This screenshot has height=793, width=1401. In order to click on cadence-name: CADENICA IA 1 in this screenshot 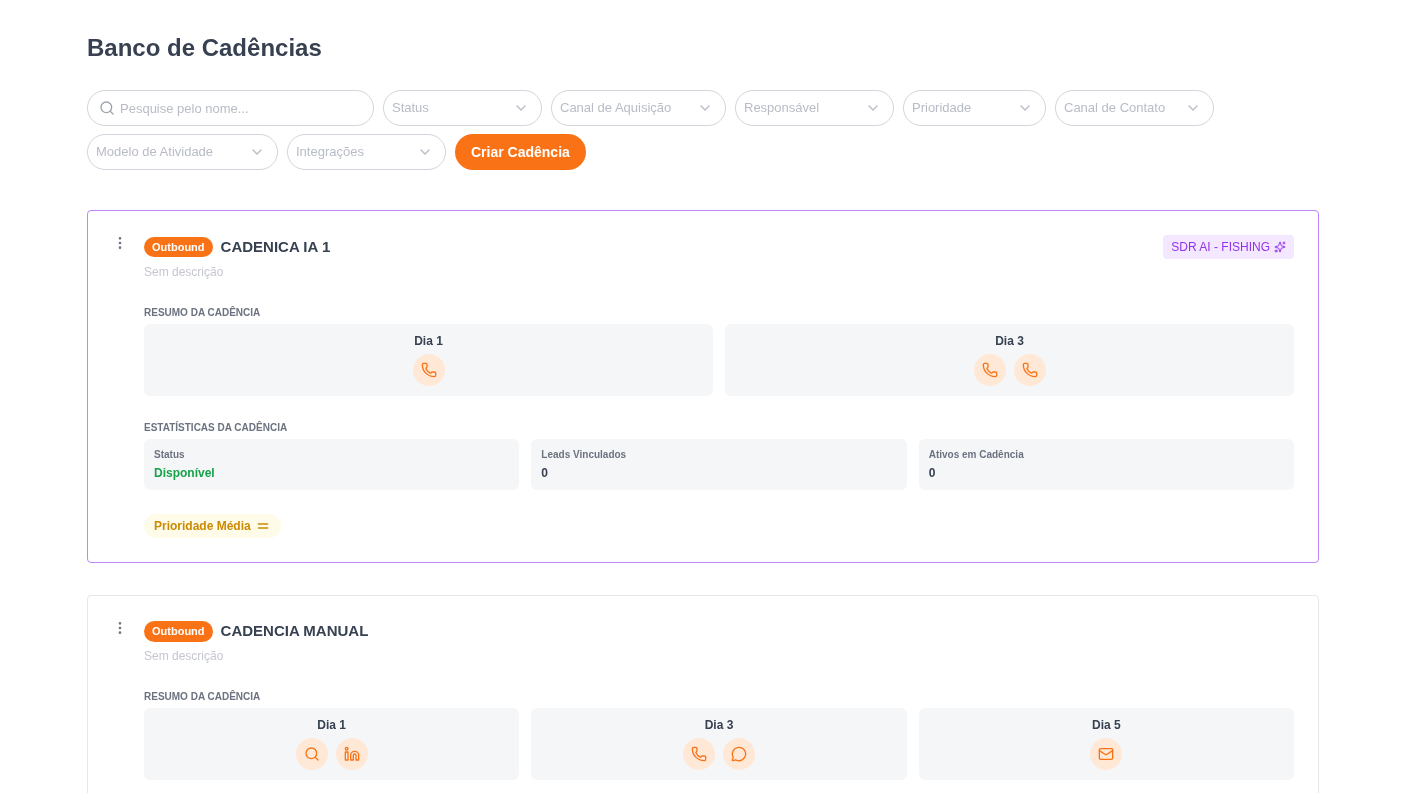, I will do `click(275, 246)`.